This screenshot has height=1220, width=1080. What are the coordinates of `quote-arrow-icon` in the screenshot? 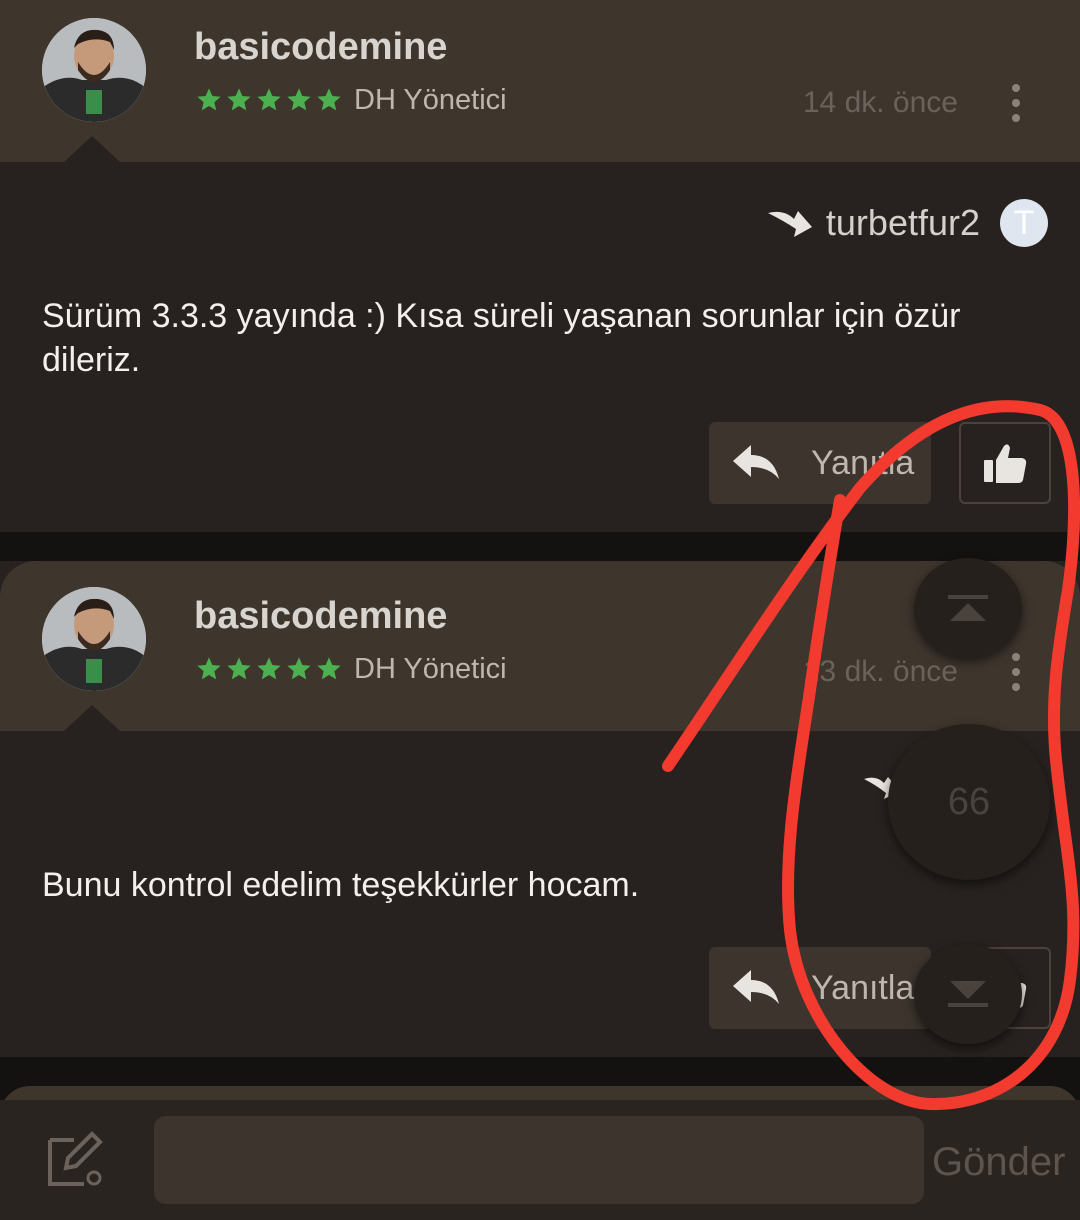 It's located at (789, 224).